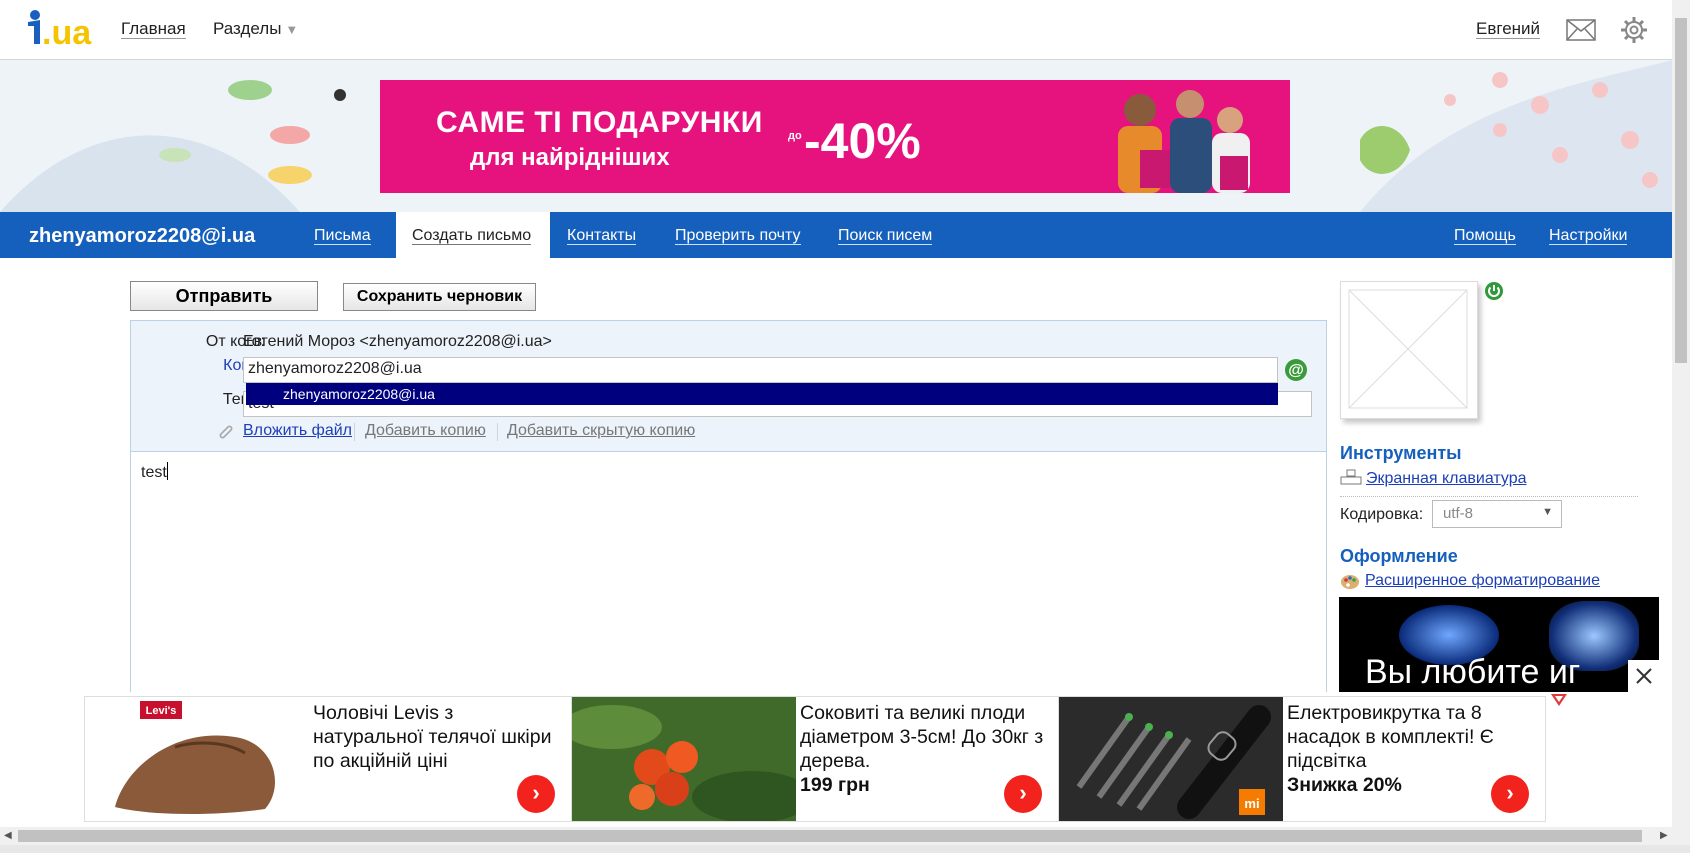 This screenshot has width=1690, height=853. I want to click on power-icon, so click(1494, 291).